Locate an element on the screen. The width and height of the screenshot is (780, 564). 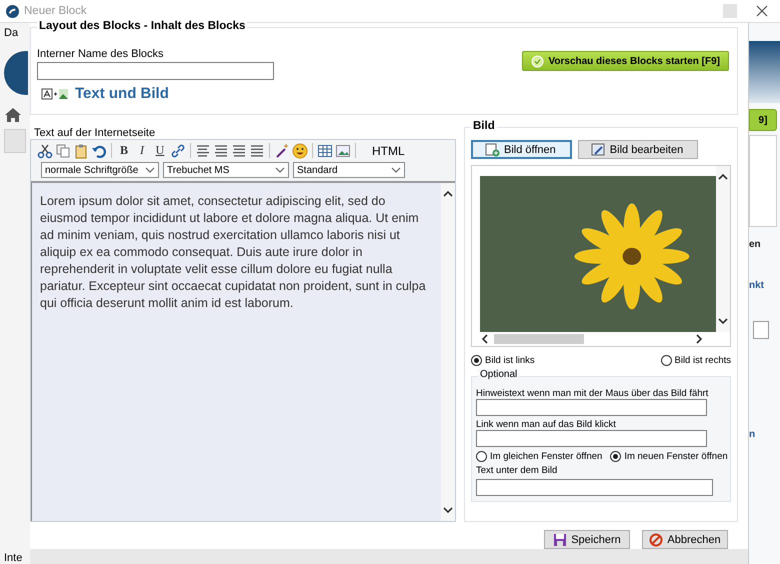
scissors-icon is located at coordinates (45, 150).